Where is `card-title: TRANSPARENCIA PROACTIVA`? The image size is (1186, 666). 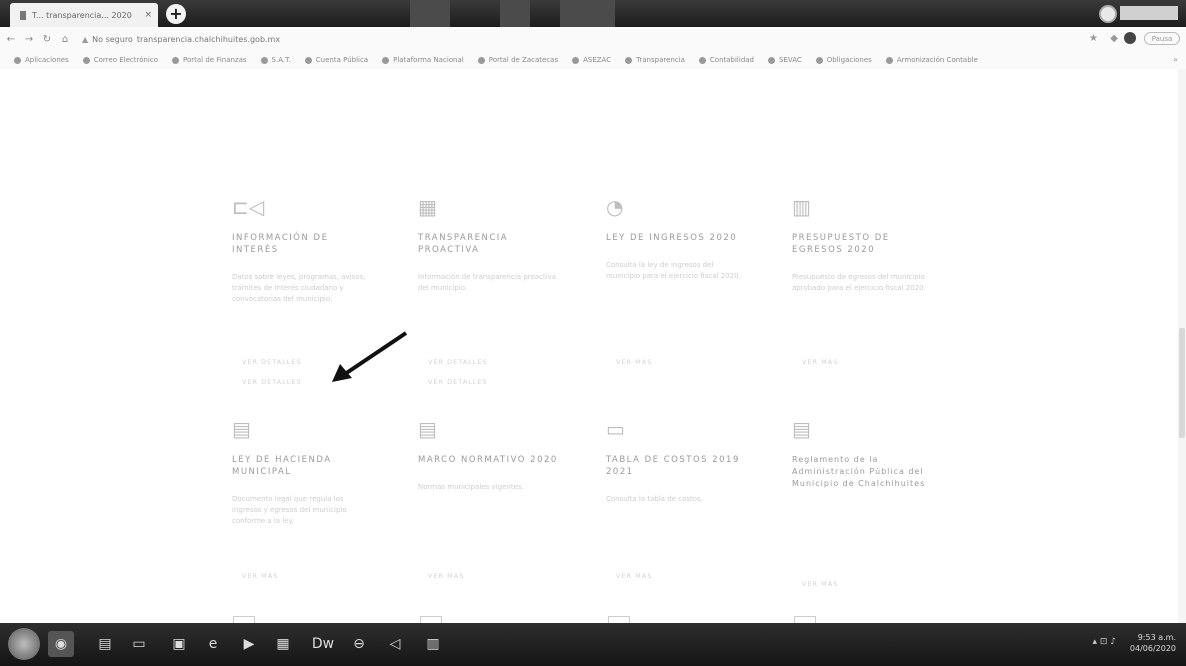 card-title: TRANSPARENCIA PROACTIVA is located at coordinates (463, 244).